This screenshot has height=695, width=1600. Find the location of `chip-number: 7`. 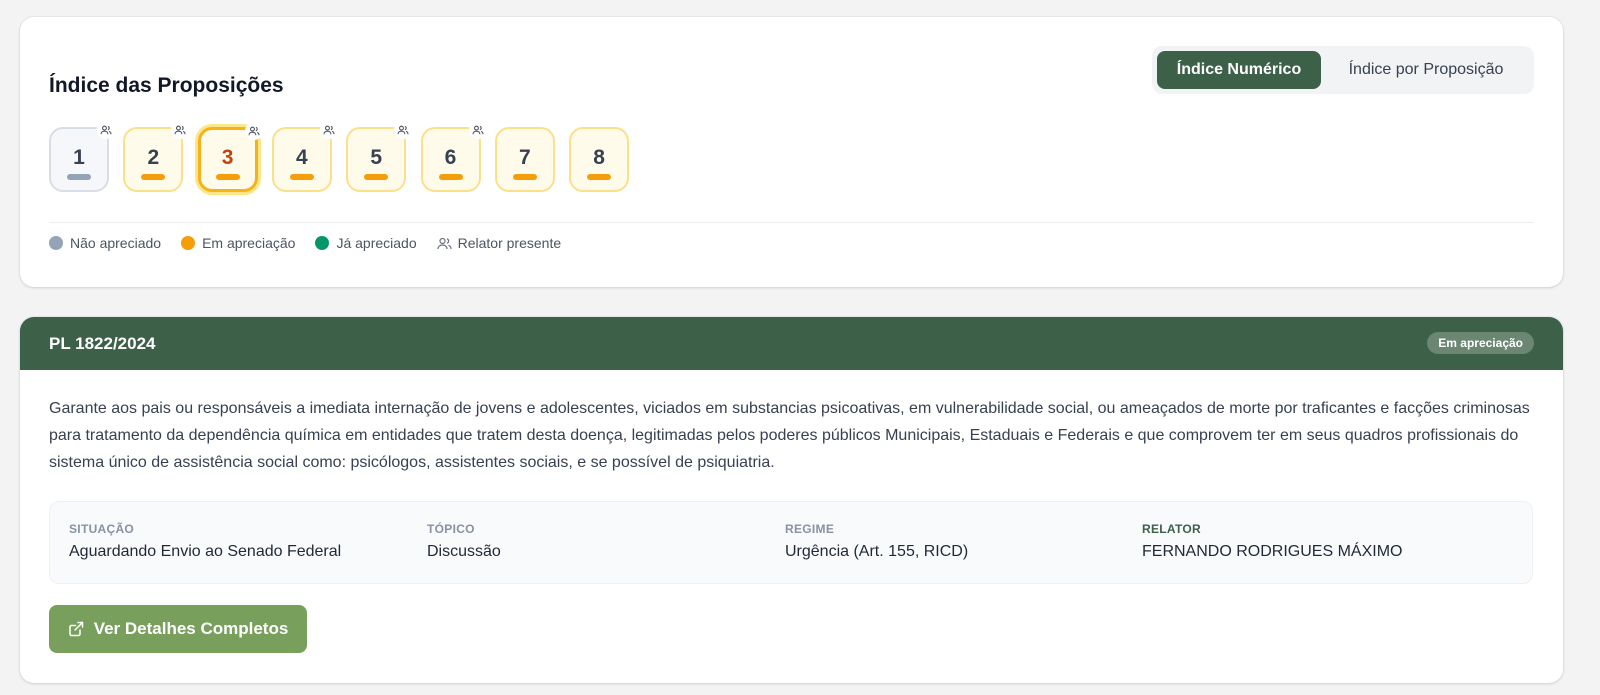

chip-number: 7 is located at coordinates (524, 157).